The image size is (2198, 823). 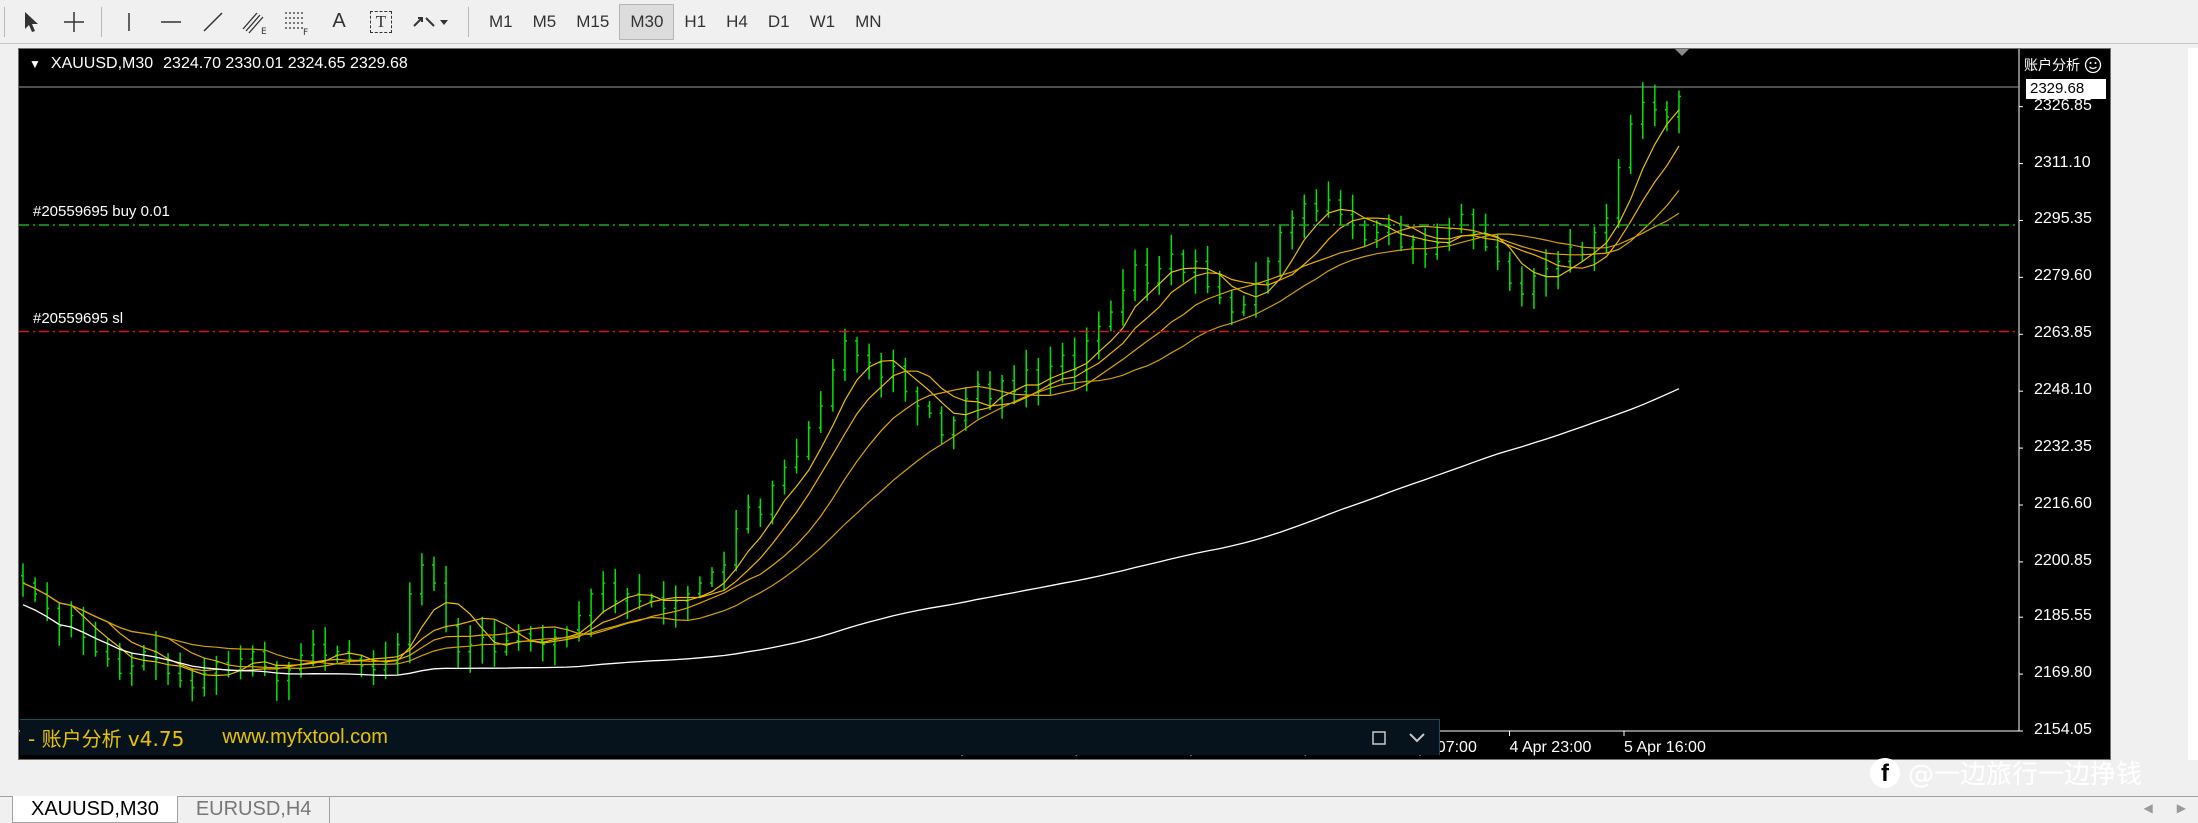 I want to click on indicator-title: - 账户分析 v4.75, so click(x=106, y=739).